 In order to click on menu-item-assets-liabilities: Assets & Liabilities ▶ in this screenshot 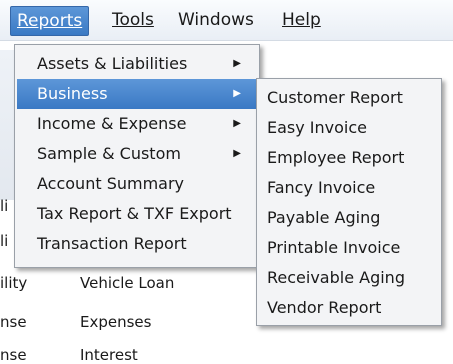, I will do `click(137, 64)`.